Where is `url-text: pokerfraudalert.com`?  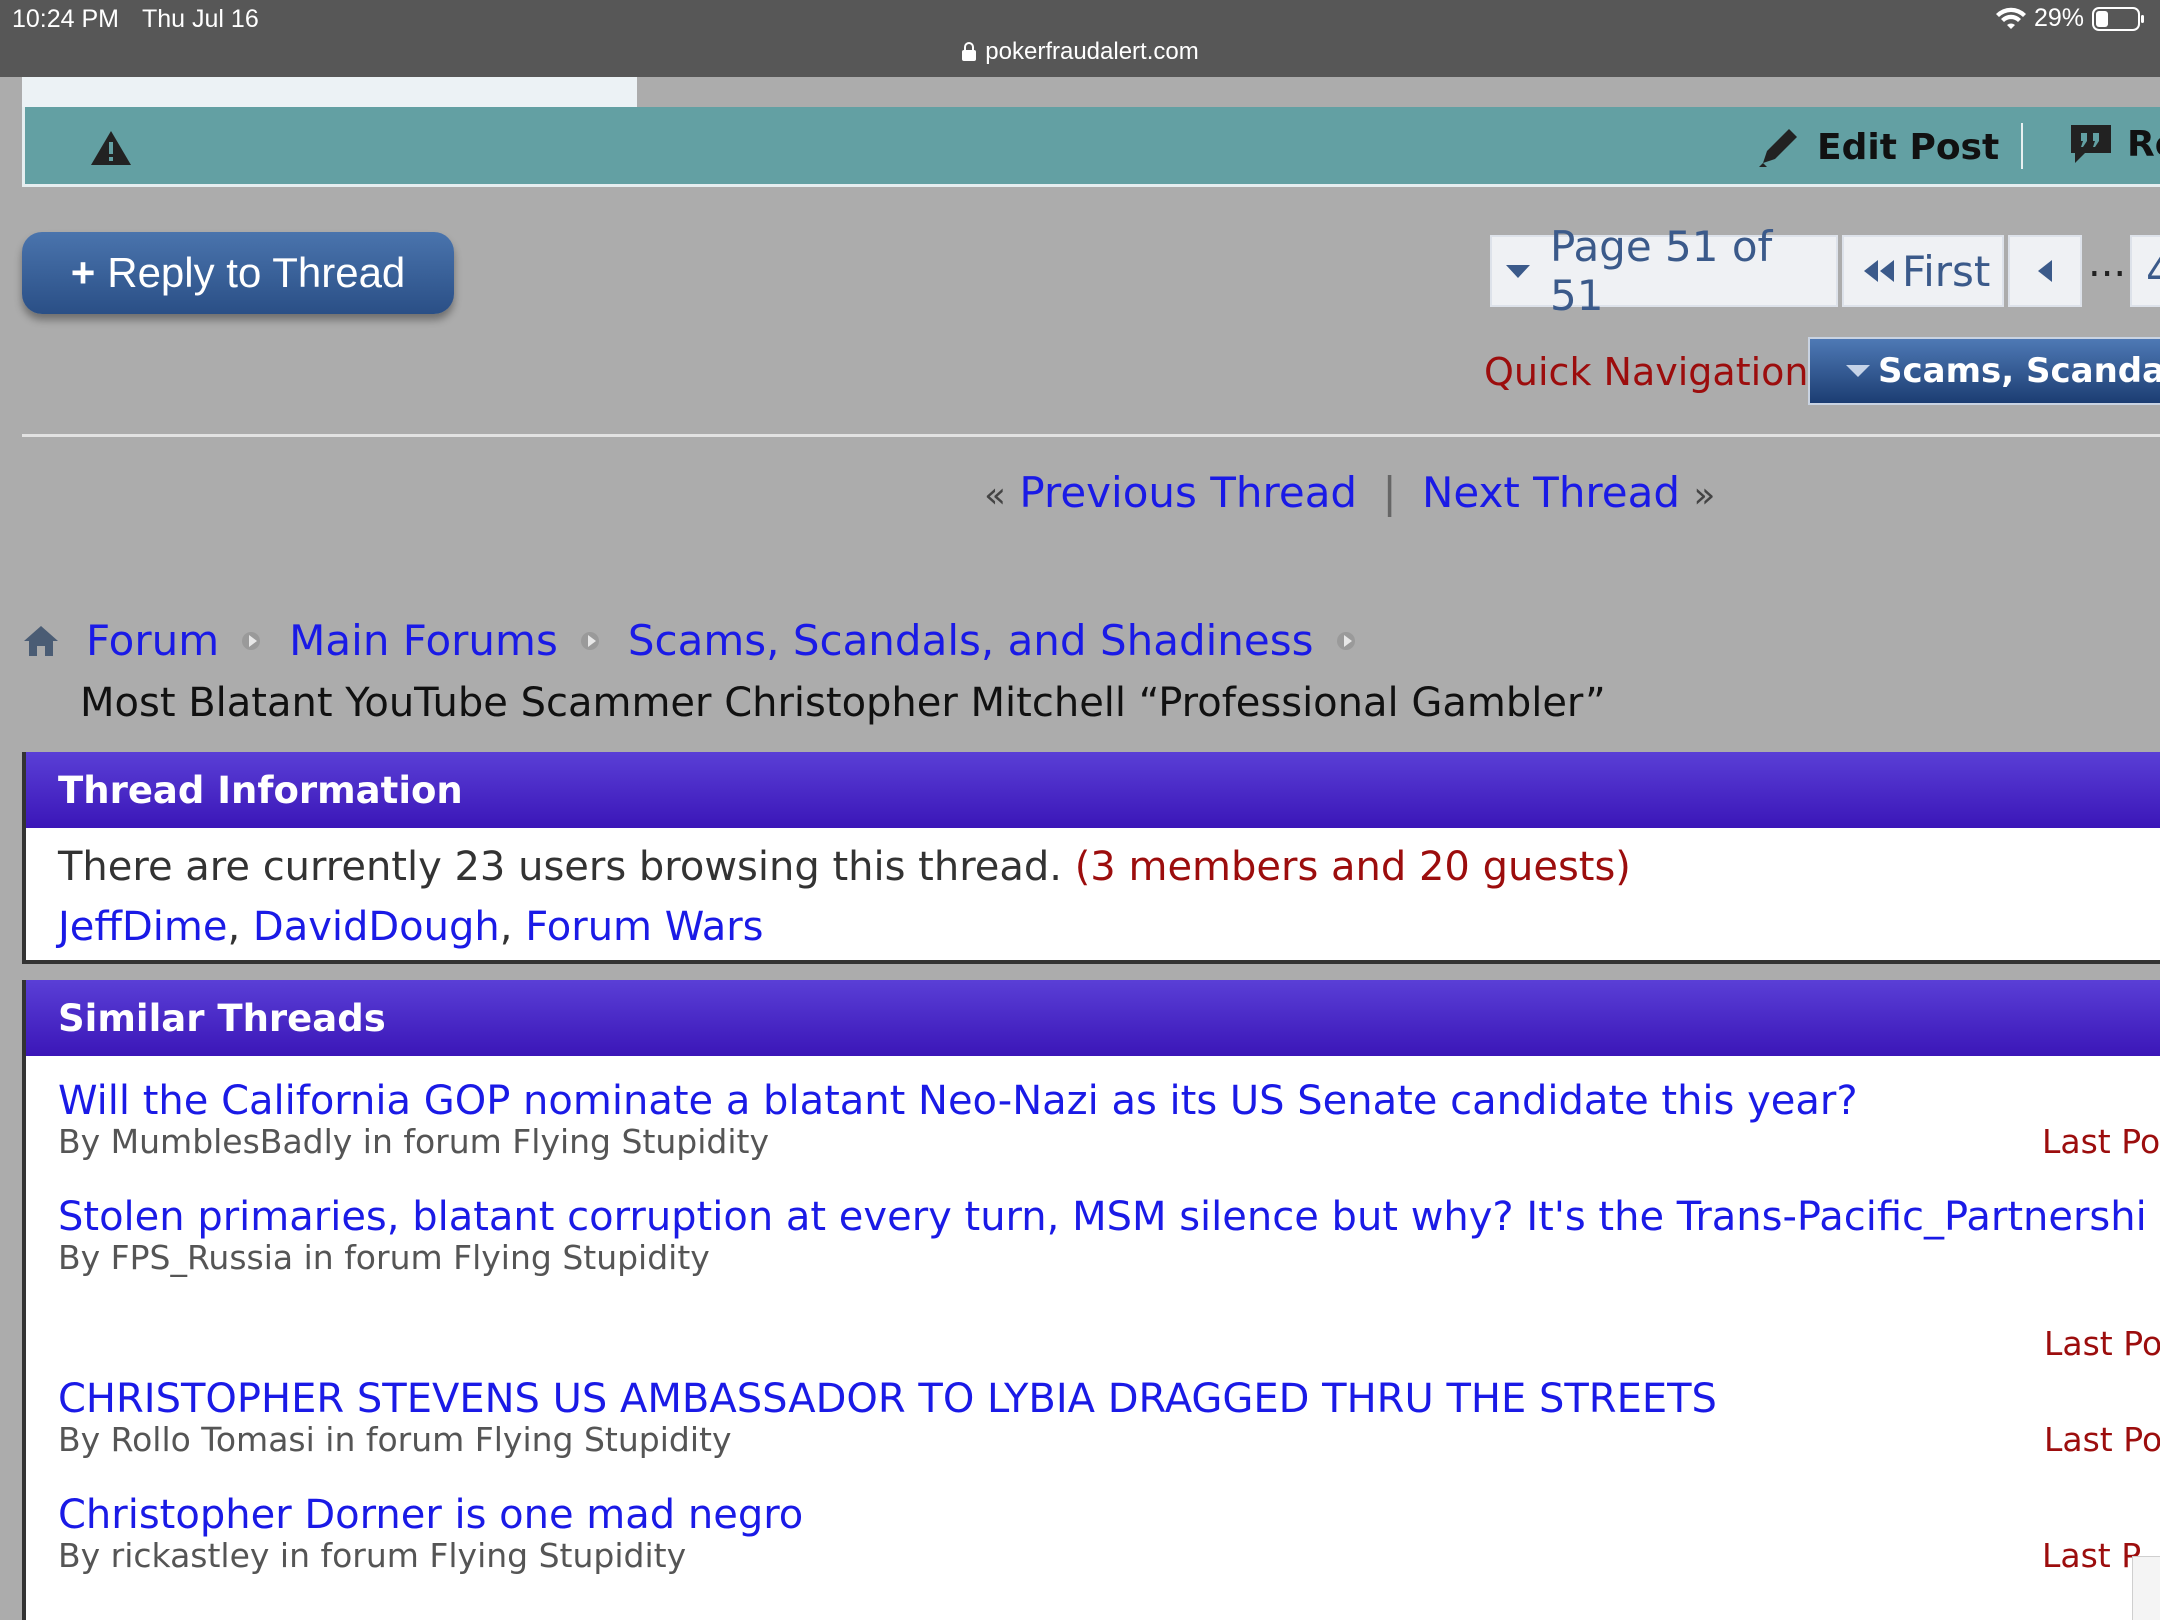 url-text: pokerfraudalert.com is located at coordinates (1092, 51).